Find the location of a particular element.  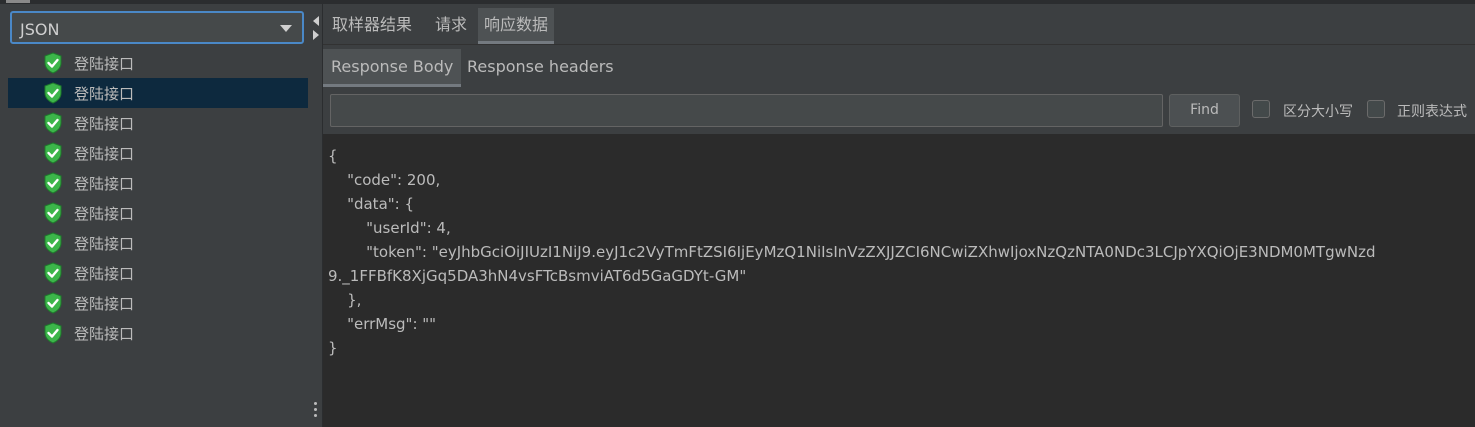

expand-right-icon is located at coordinates (316, 35).